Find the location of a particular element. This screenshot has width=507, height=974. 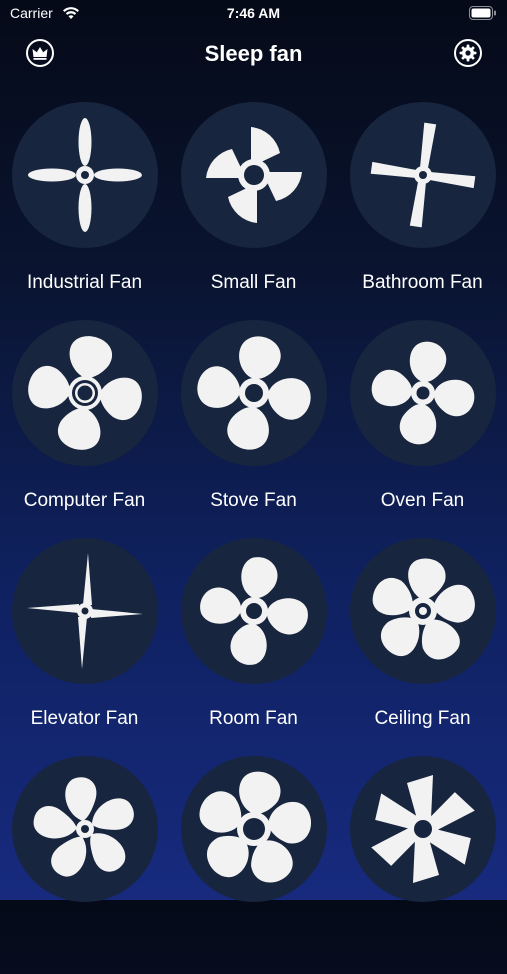

fan-label: Room Fan is located at coordinates (253, 718).